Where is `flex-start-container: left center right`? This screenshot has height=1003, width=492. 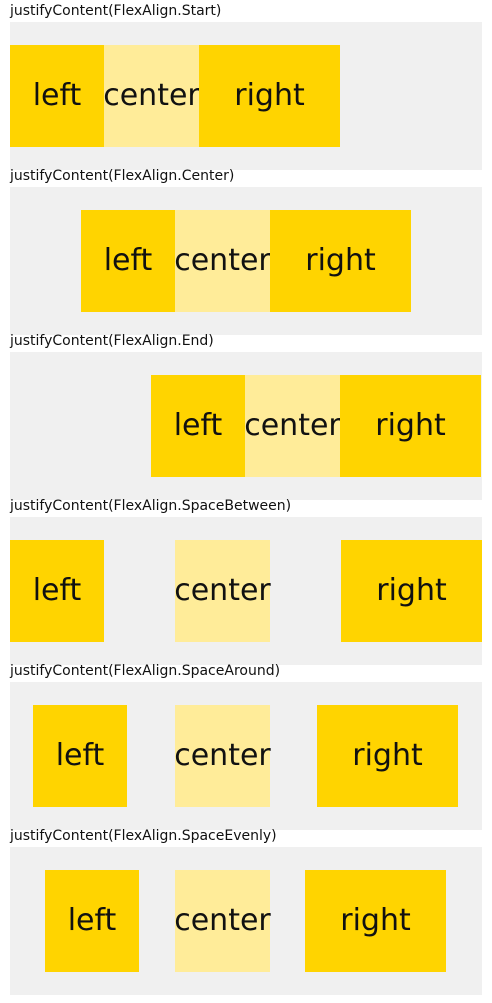 flex-start-container: left center right is located at coordinates (246, 96).